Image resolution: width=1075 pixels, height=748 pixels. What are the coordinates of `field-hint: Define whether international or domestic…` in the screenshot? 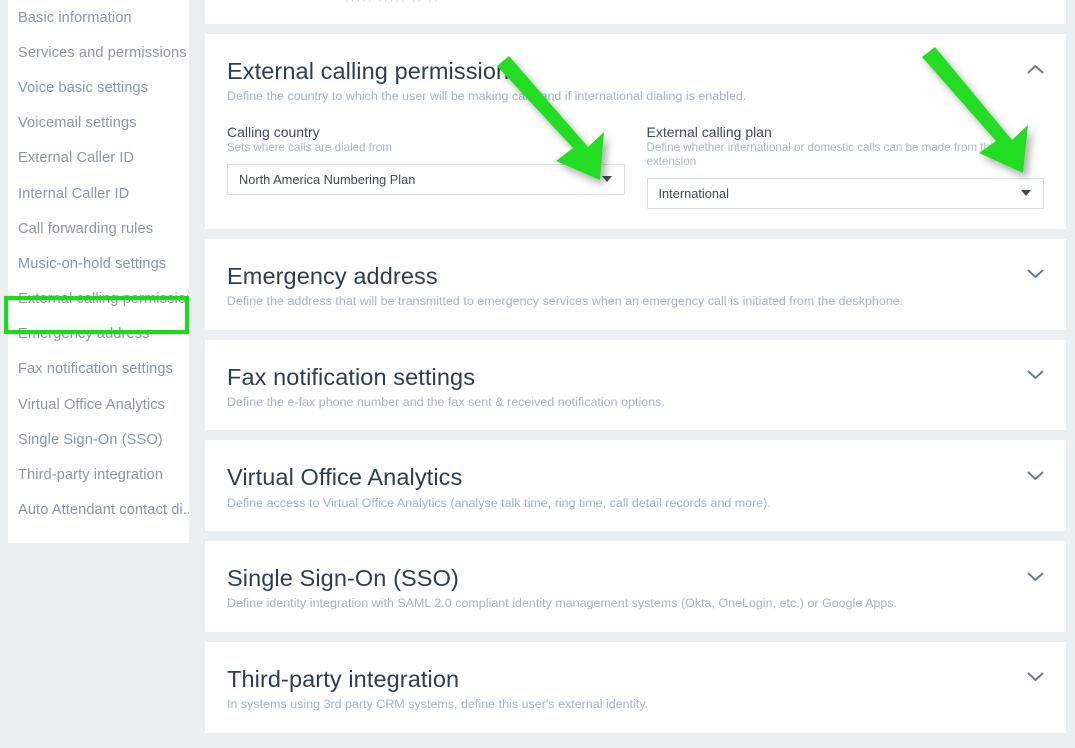 It's located at (822, 154).